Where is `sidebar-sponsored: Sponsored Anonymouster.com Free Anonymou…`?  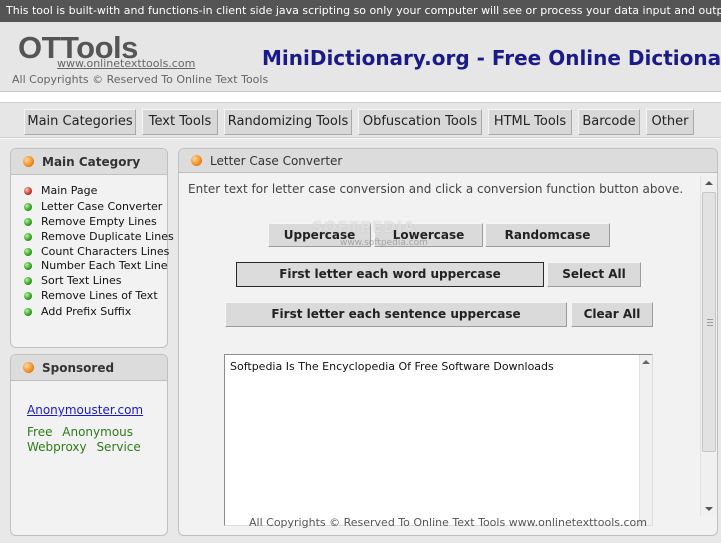
sidebar-sponsored: Sponsored Anonymouster.com Free Anonymou… is located at coordinates (89, 445).